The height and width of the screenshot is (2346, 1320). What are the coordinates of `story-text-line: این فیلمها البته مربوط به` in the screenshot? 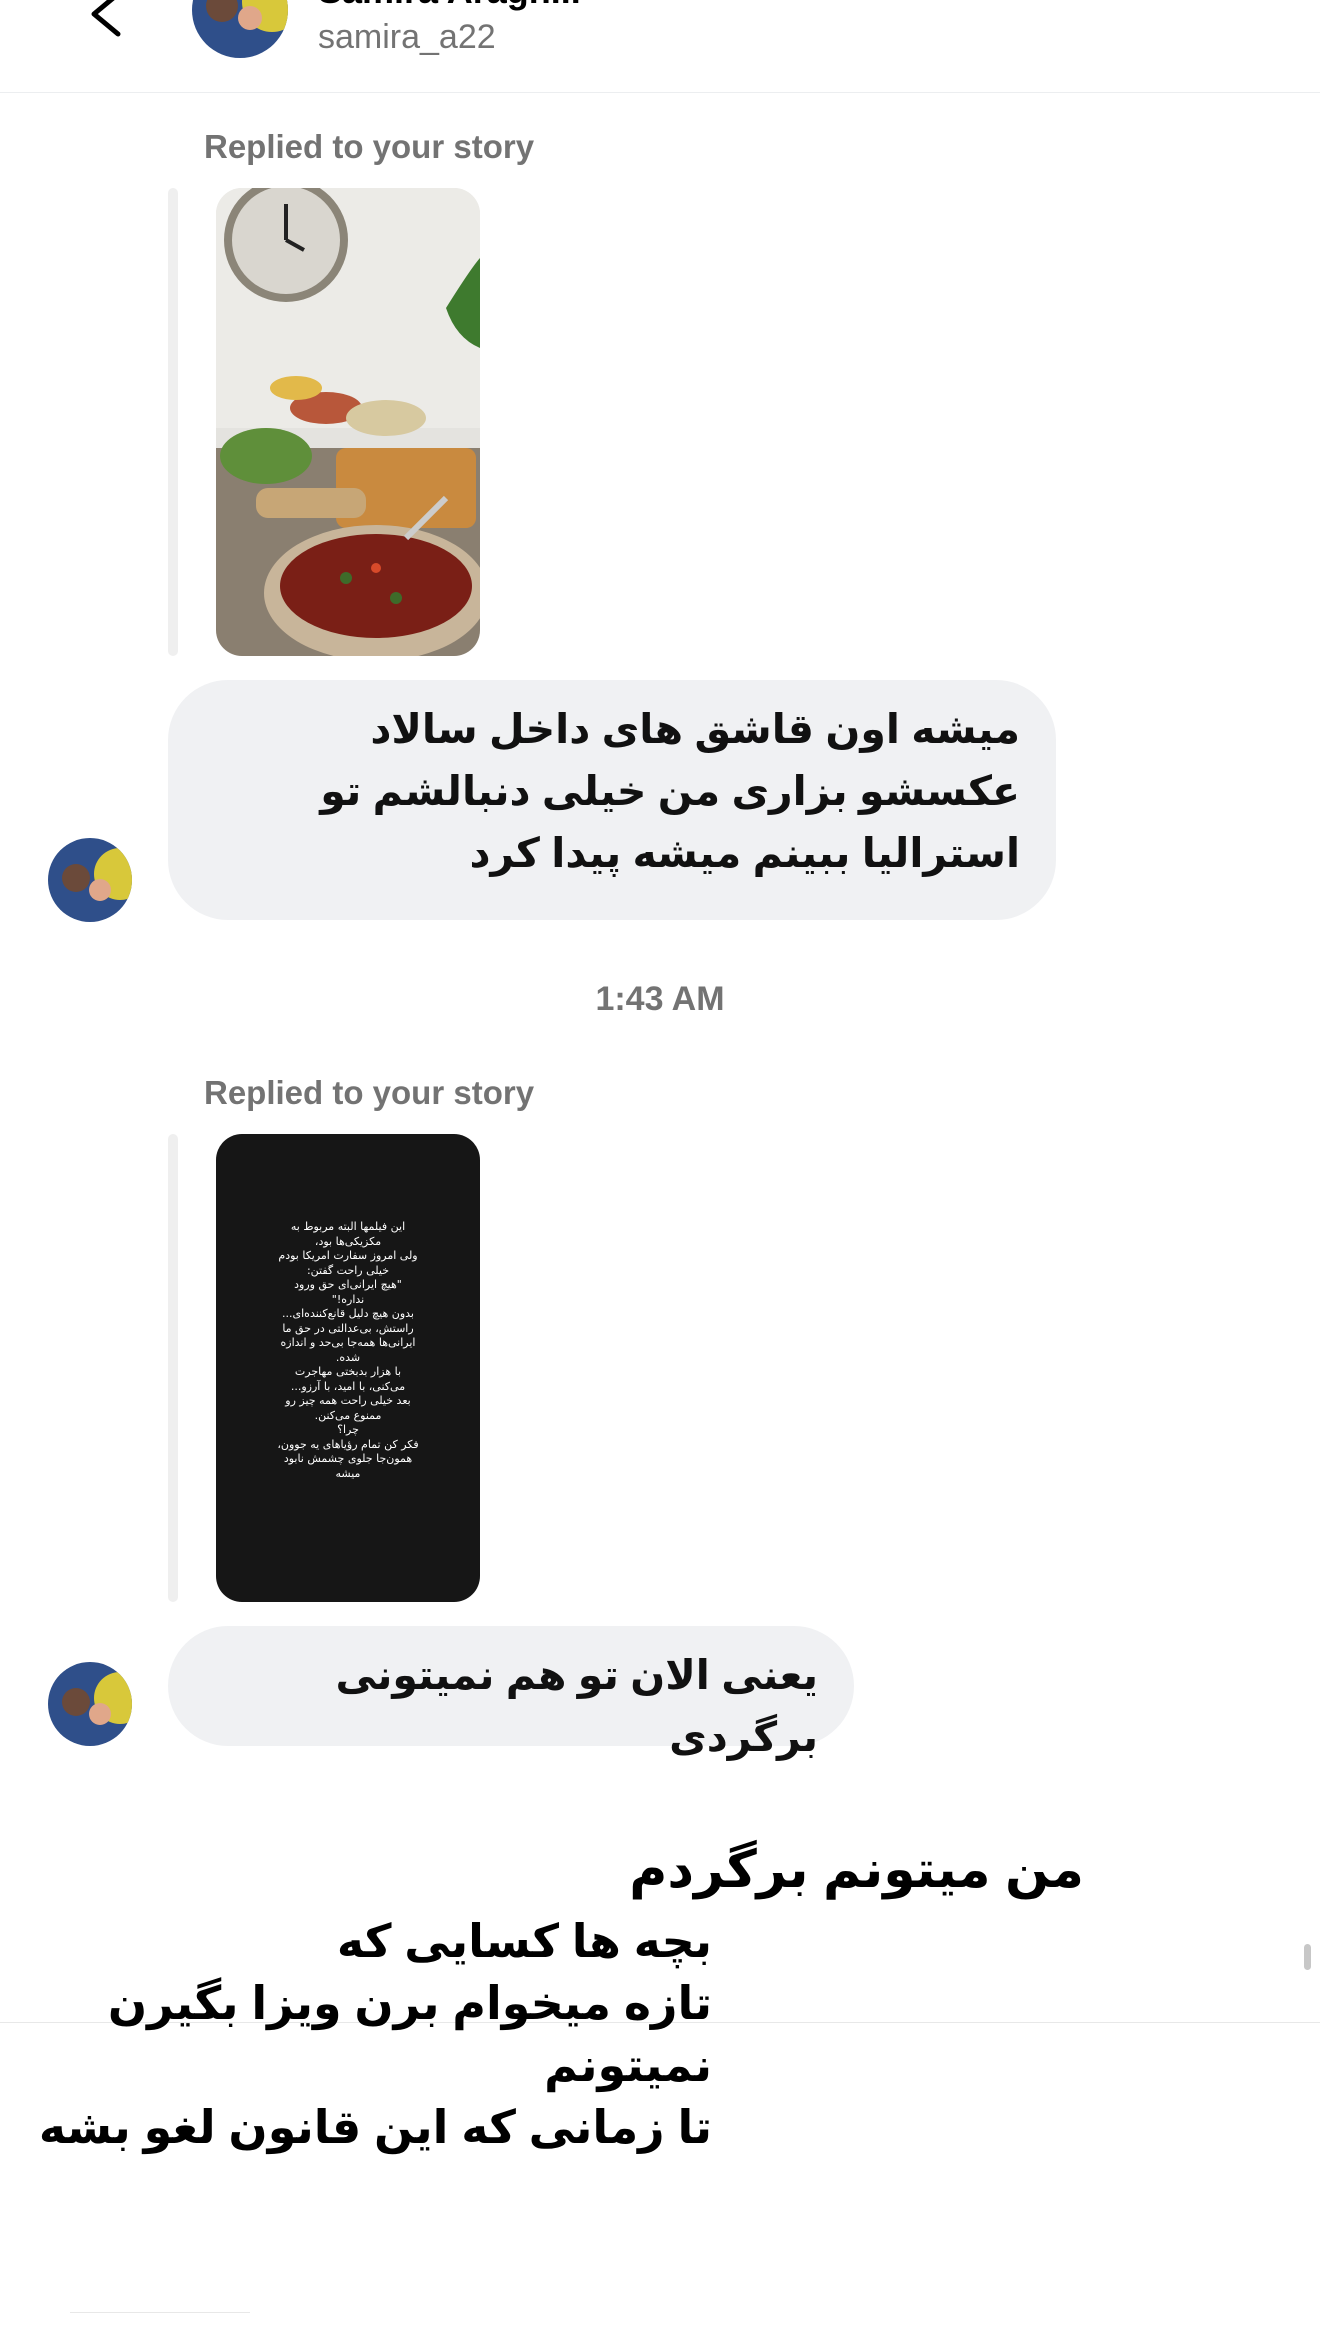 It's located at (348, 1226).